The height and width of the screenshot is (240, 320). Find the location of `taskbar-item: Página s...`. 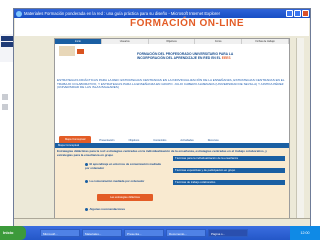

taskbar-item: Página s... is located at coordinates (228, 233).